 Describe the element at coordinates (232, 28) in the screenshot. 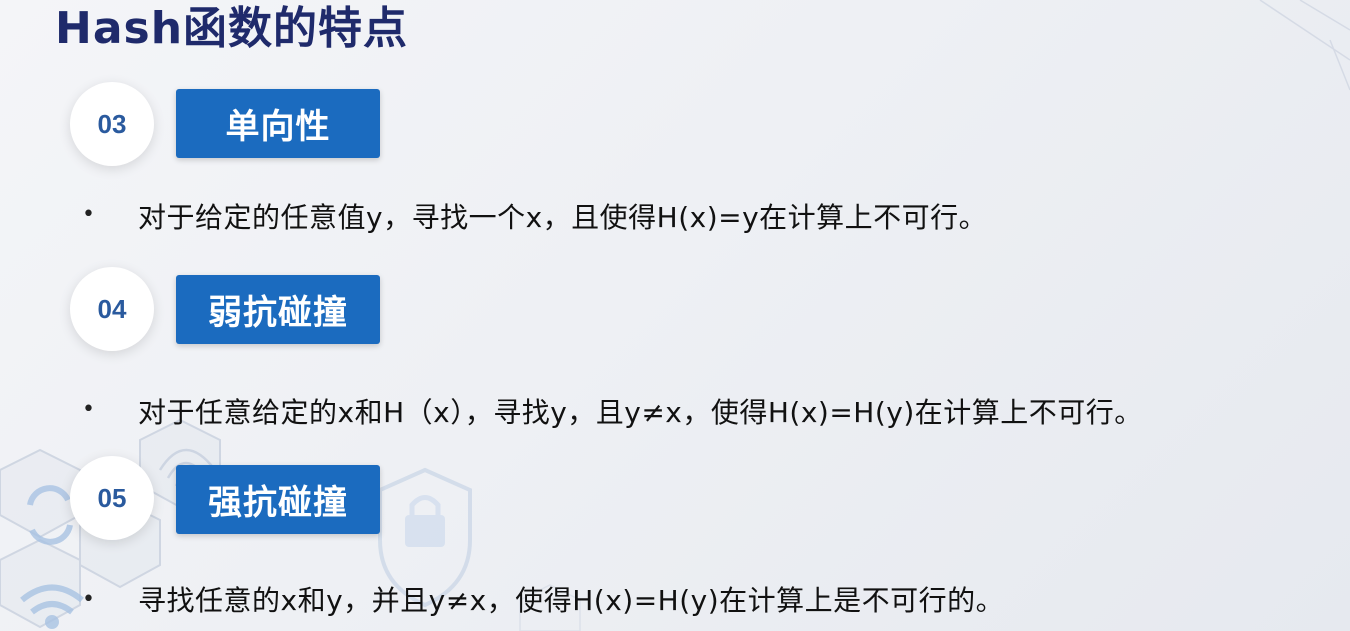

I see `slide-title: Hash函数的特点` at that location.